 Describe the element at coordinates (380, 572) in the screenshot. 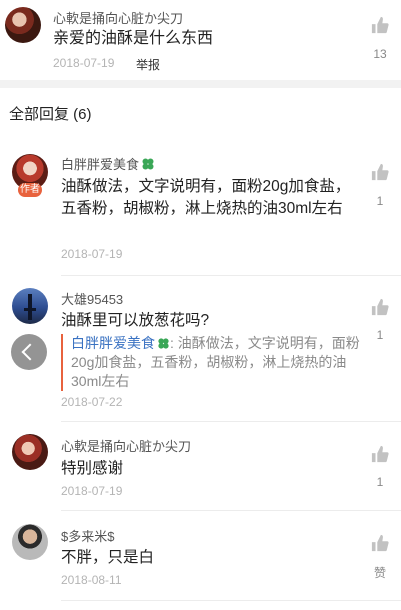

I see `reply-like-count: 赞` at that location.